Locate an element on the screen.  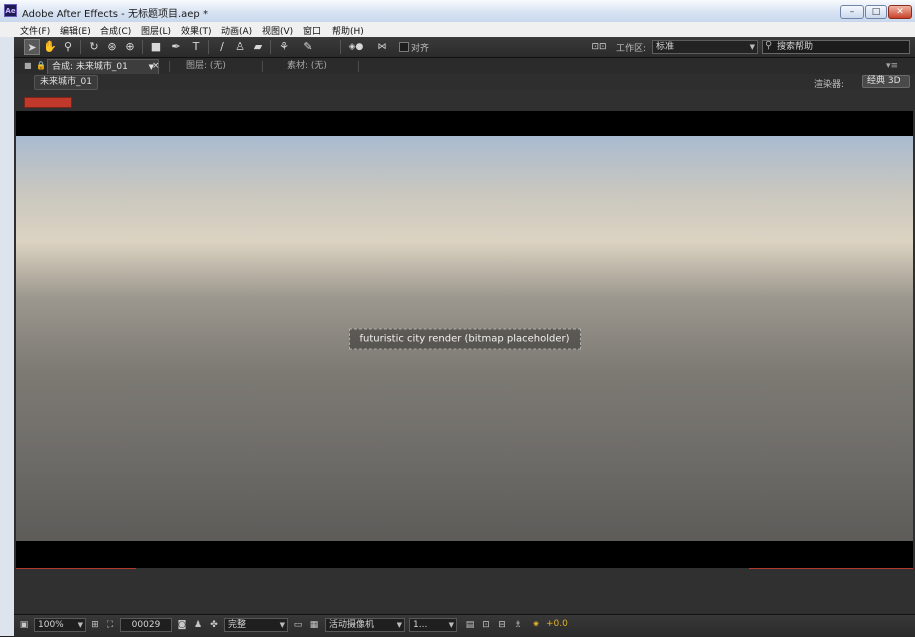
viewer-tab-bar: ■ 🔒 合成: 未来城市_01 ▼ × 图层: (无) 素材: (无) ▾≡ is located at coordinates (464, 66).